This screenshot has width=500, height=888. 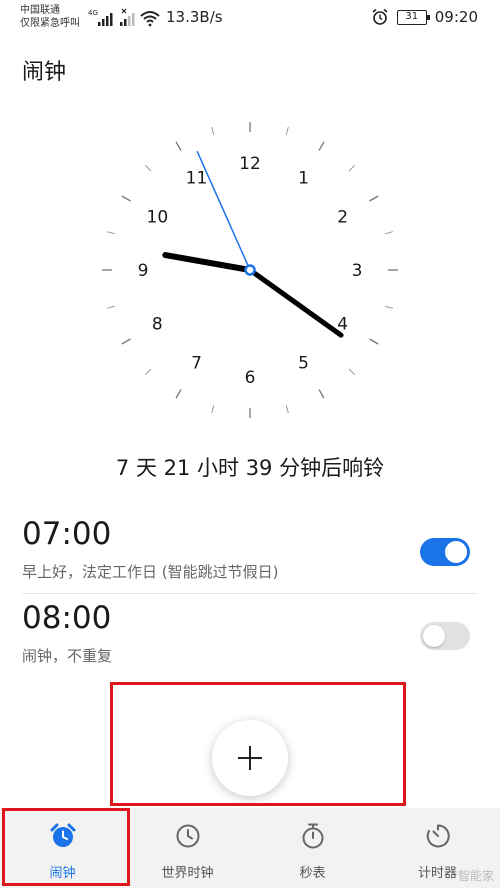 What do you see at coordinates (413, 17) in the screenshot?
I see `battery-icon: 31` at bounding box center [413, 17].